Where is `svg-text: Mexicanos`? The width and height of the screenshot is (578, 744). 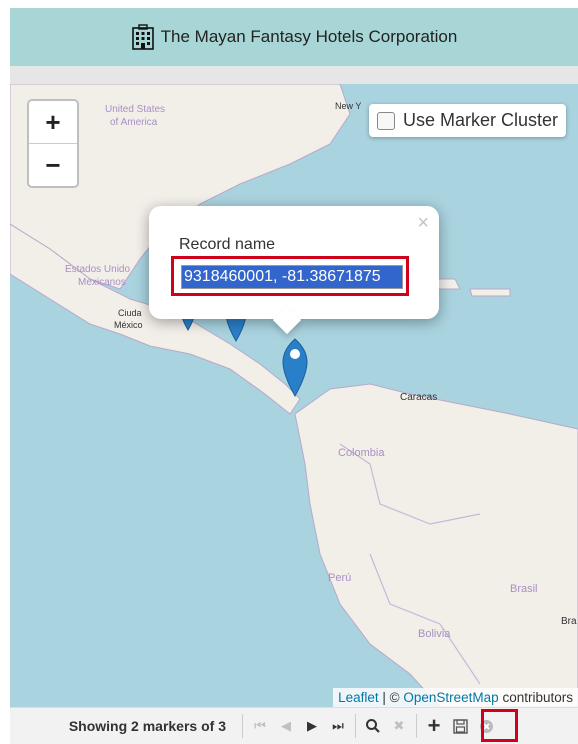 svg-text: Mexicanos is located at coordinates (102, 282).